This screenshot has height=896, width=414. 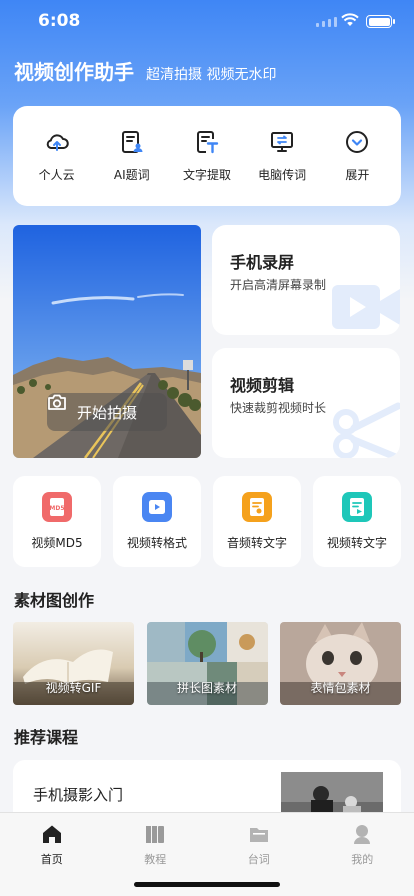 I want to click on tool-video-md5: MD5 视频MD5, so click(x=57, y=521).